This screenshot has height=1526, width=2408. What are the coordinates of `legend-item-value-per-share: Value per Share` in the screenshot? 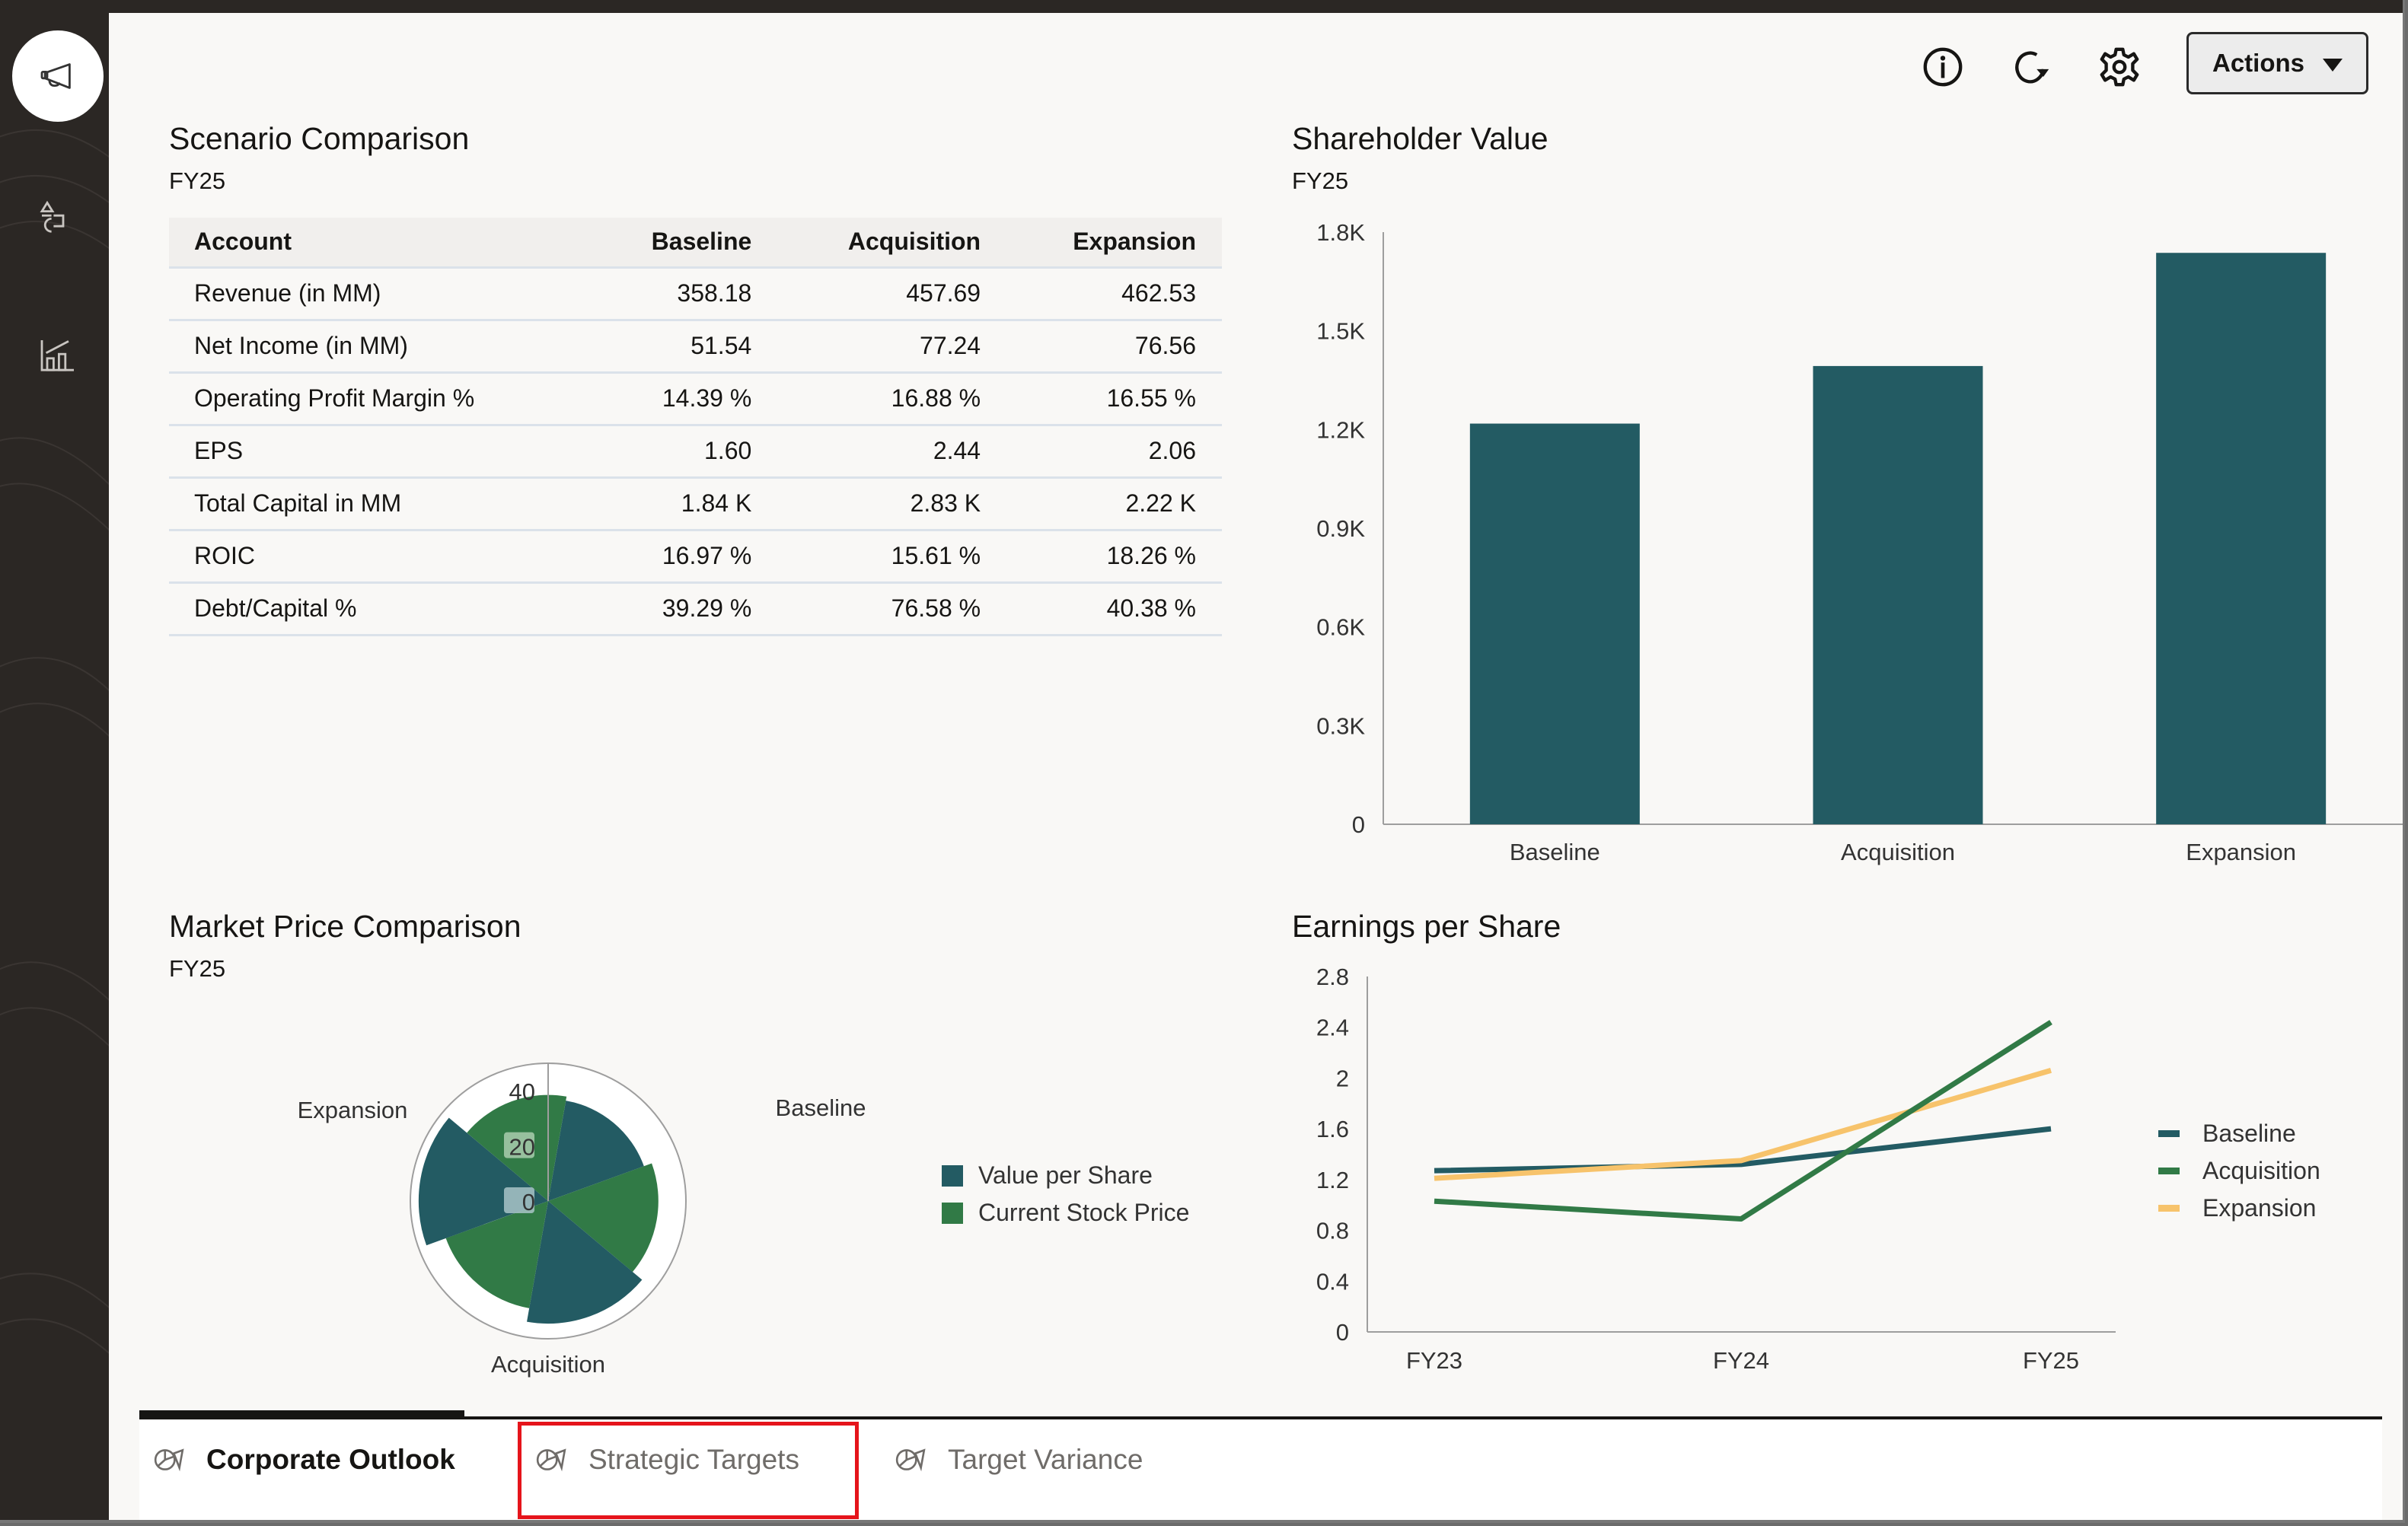 It's located at (1065, 1175).